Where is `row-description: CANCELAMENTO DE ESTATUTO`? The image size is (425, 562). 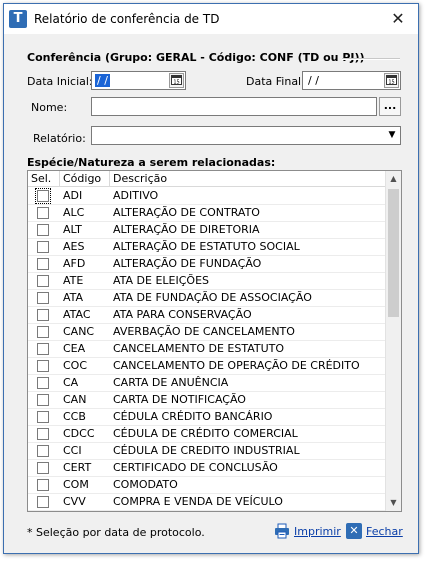 row-description: CANCELAMENTO DE ESTATUTO is located at coordinates (199, 348).